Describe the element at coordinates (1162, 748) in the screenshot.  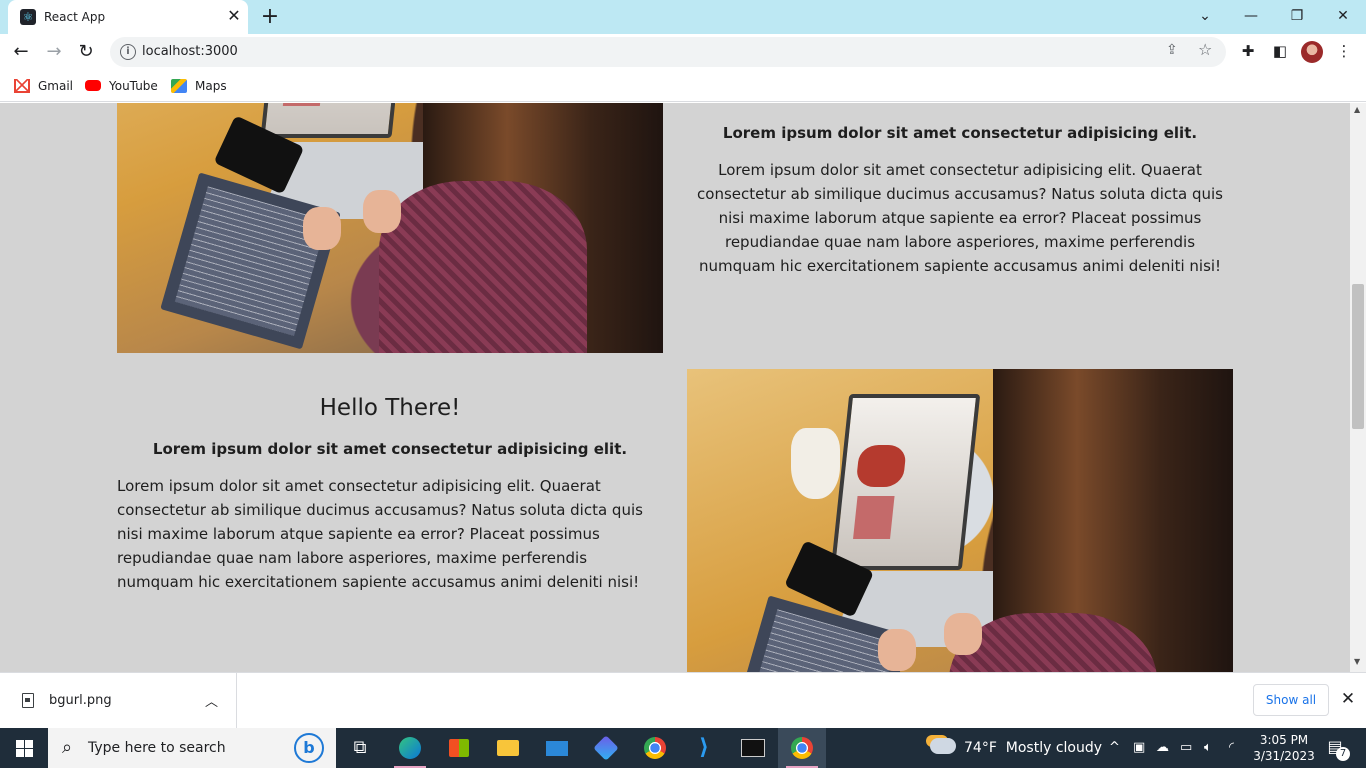
I see `onedrive-icon: ☁` at that location.